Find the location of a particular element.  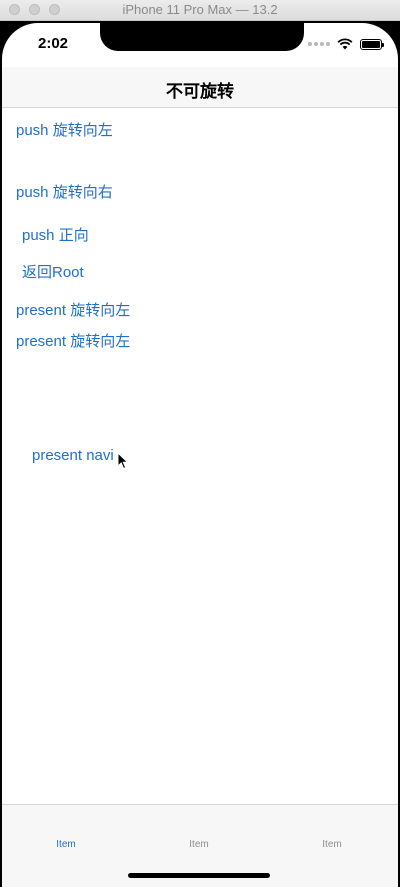

wifi-icon is located at coordinates (345, 44).